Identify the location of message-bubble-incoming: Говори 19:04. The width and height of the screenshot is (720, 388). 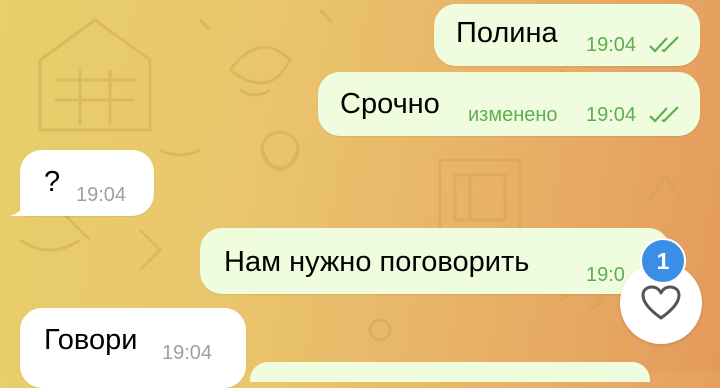
(133, 348).